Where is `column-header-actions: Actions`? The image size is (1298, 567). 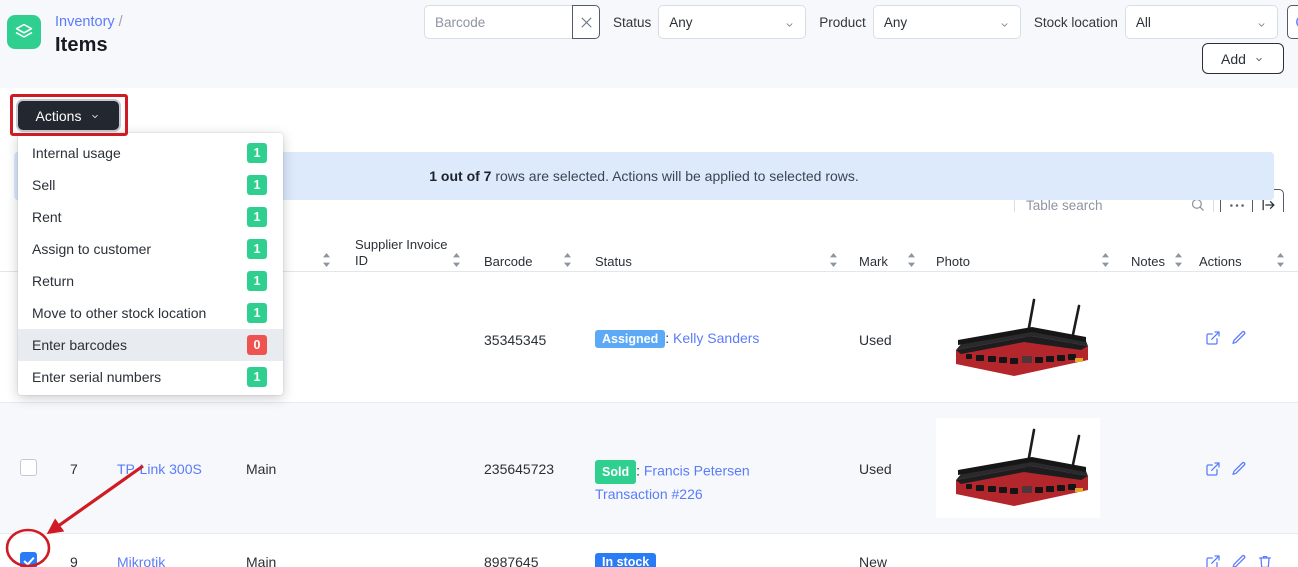
column-header-actions: Actions is located at coordinates (1220, 262).